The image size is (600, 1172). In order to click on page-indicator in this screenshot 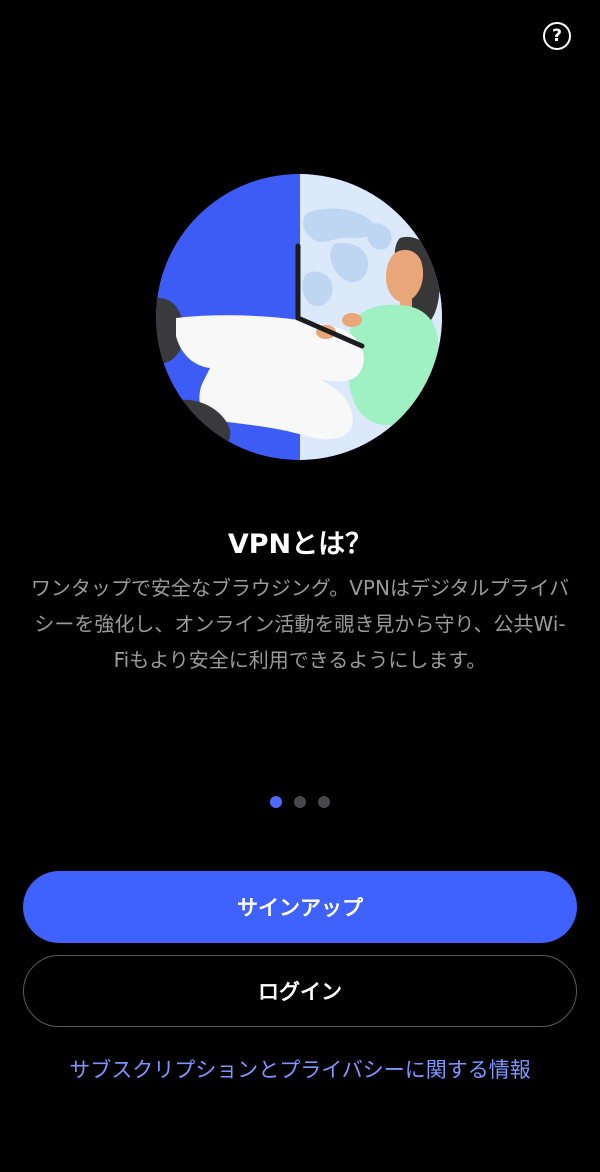, I will do `click(300, 802)`.